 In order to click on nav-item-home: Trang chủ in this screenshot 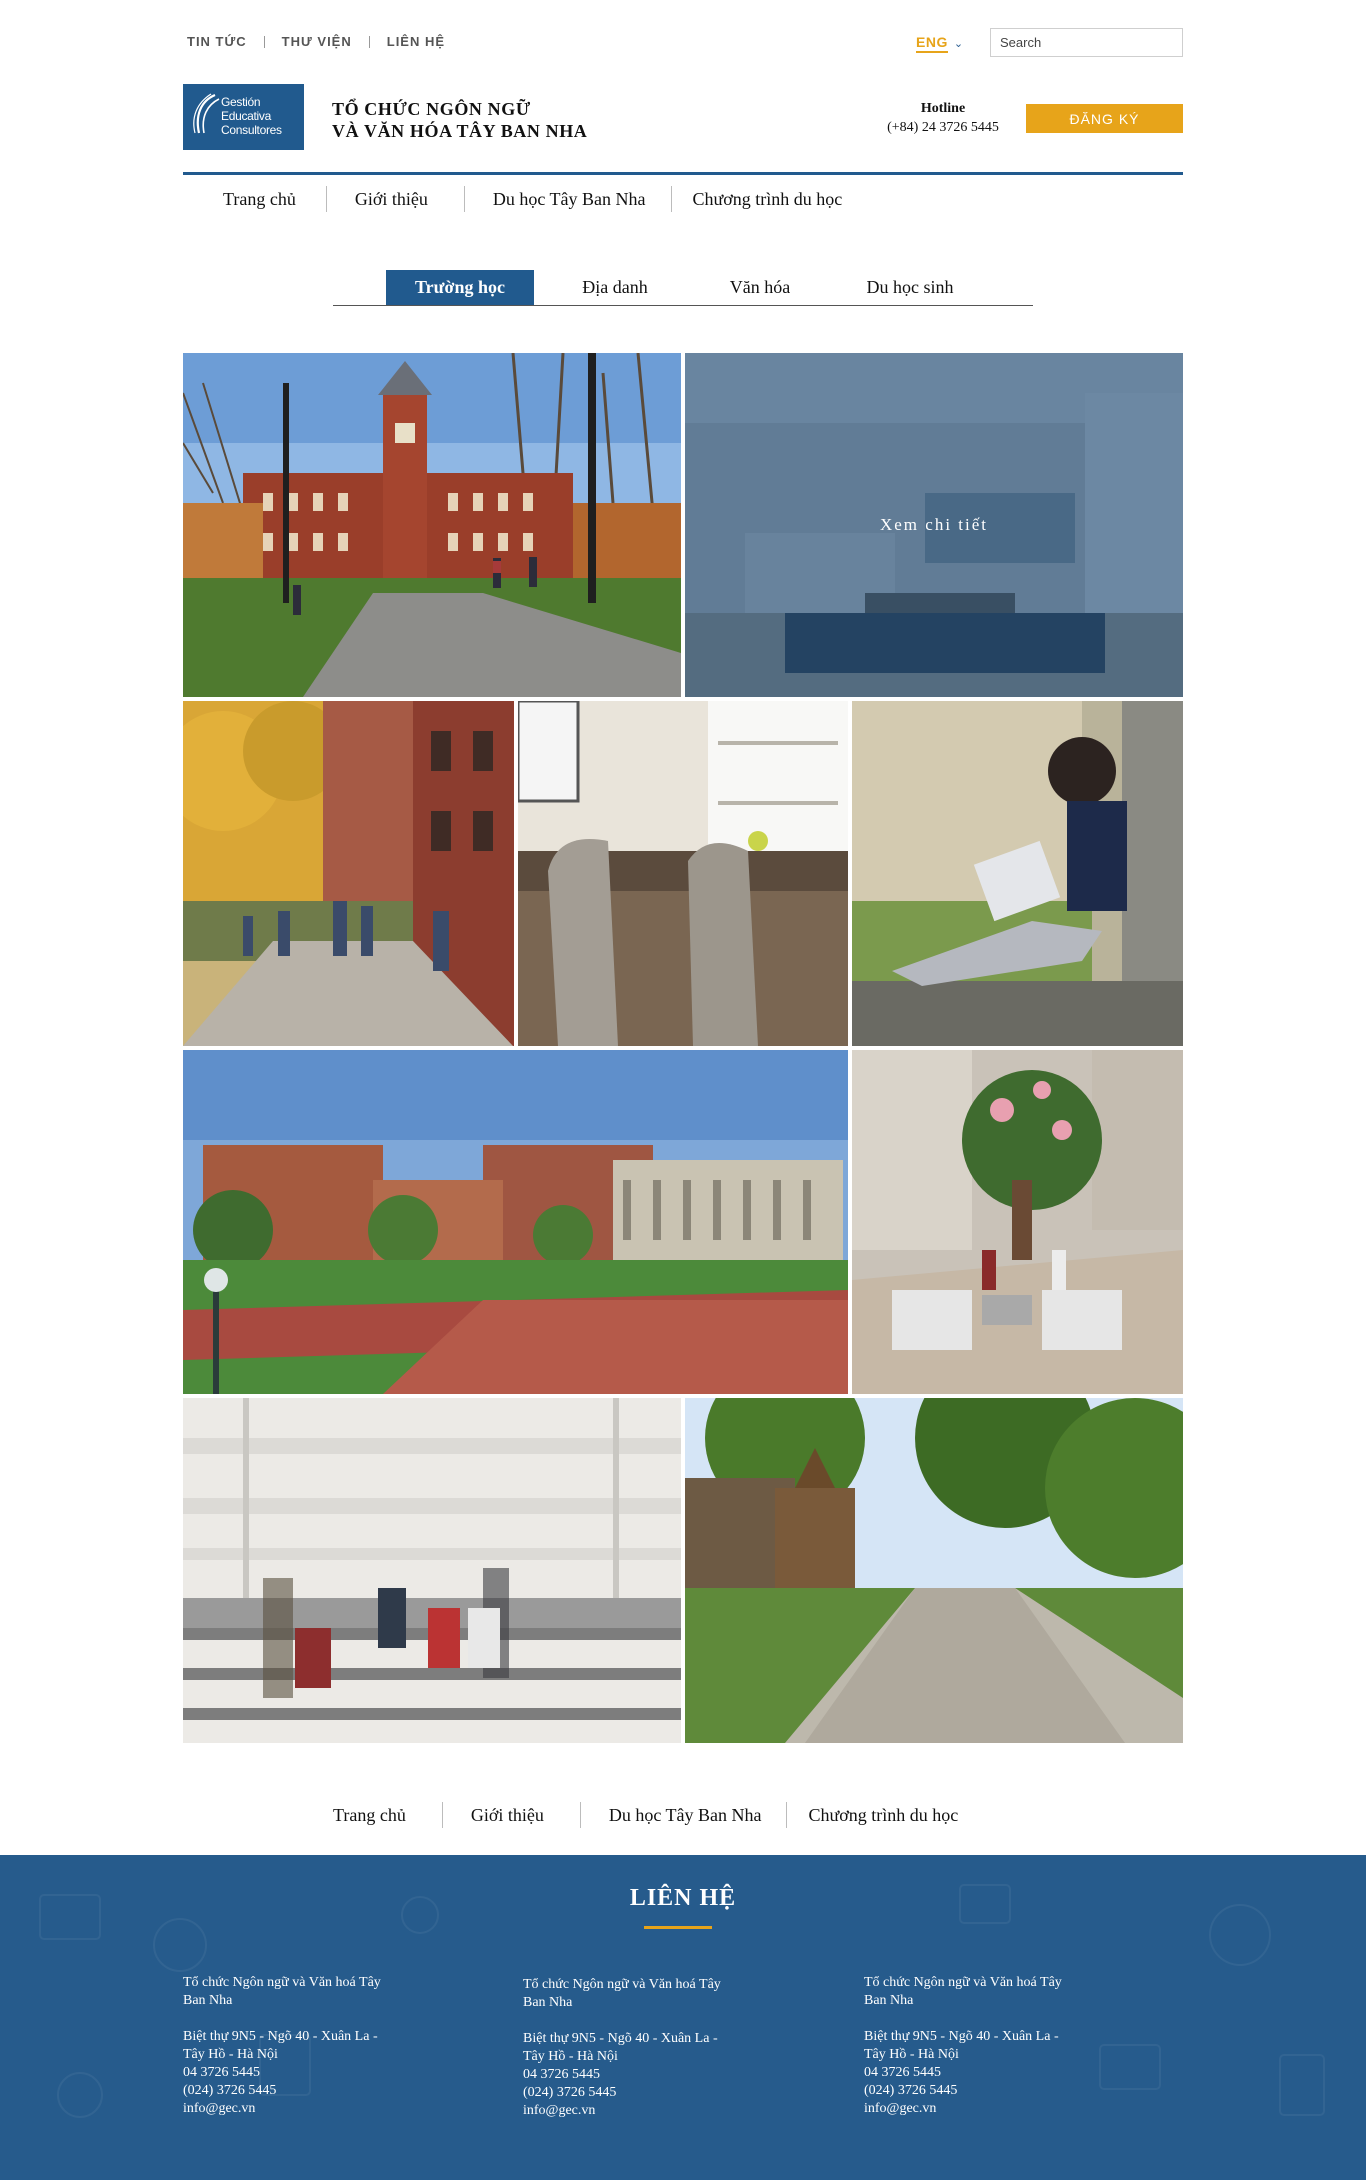, I will do `click(259, 199)`.